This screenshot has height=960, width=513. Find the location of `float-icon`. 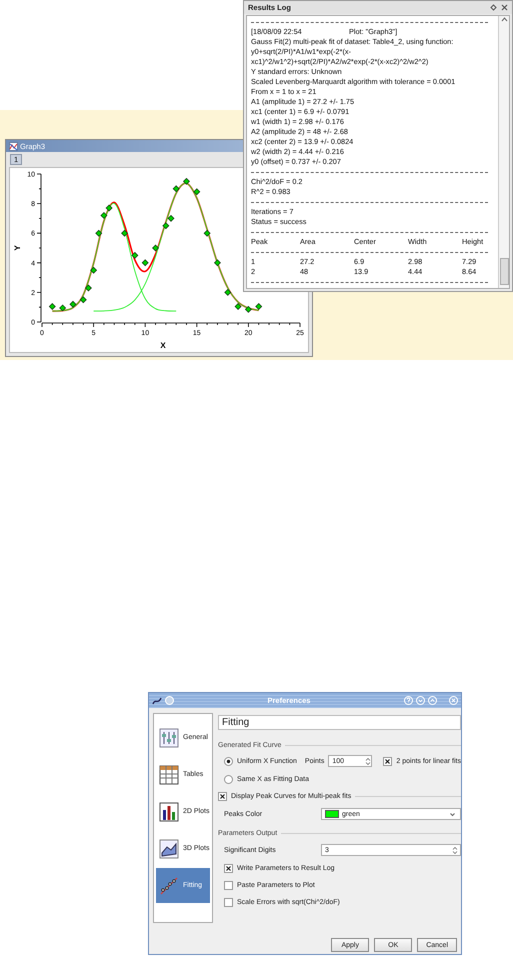

float-icon is located at coordinates (493, 7).